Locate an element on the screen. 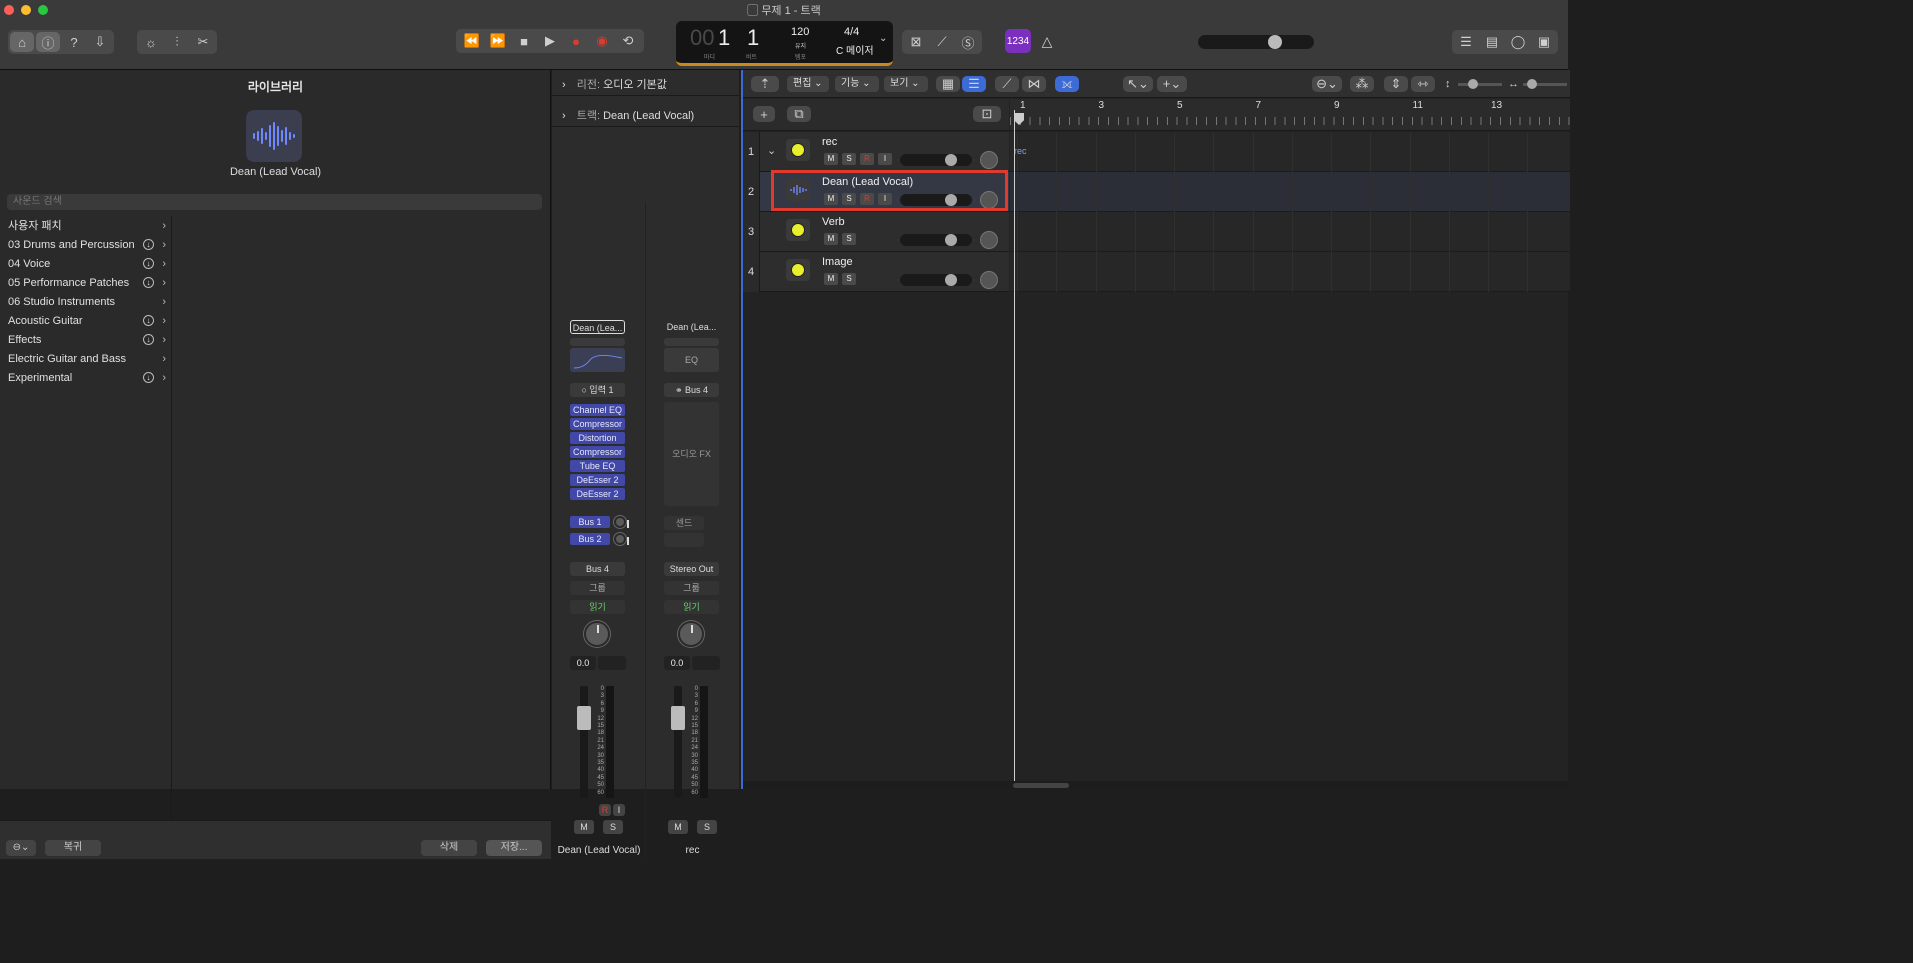 The width and height of the screenshot is (1913, 963). solo-mode-icon: Ⓢ is located at coordinates (968, 42).